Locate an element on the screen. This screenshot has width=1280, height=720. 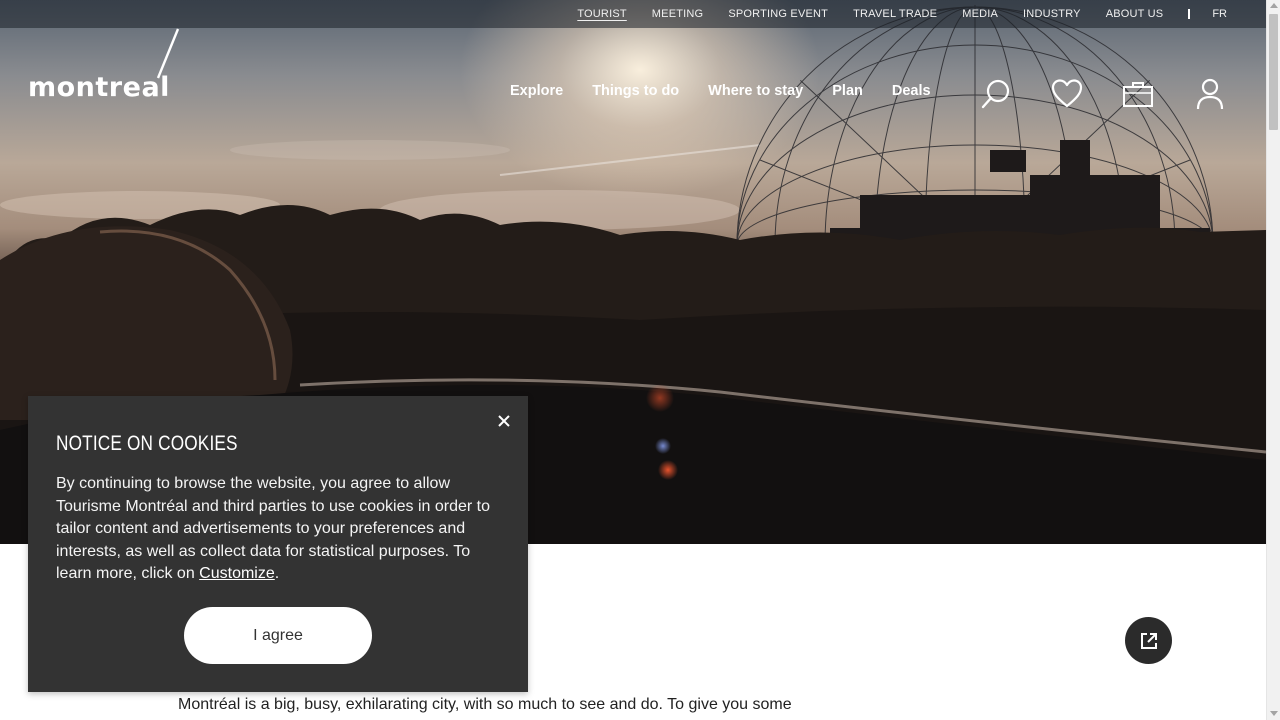
agree-button: I agree is located at coordinates (278, 635).